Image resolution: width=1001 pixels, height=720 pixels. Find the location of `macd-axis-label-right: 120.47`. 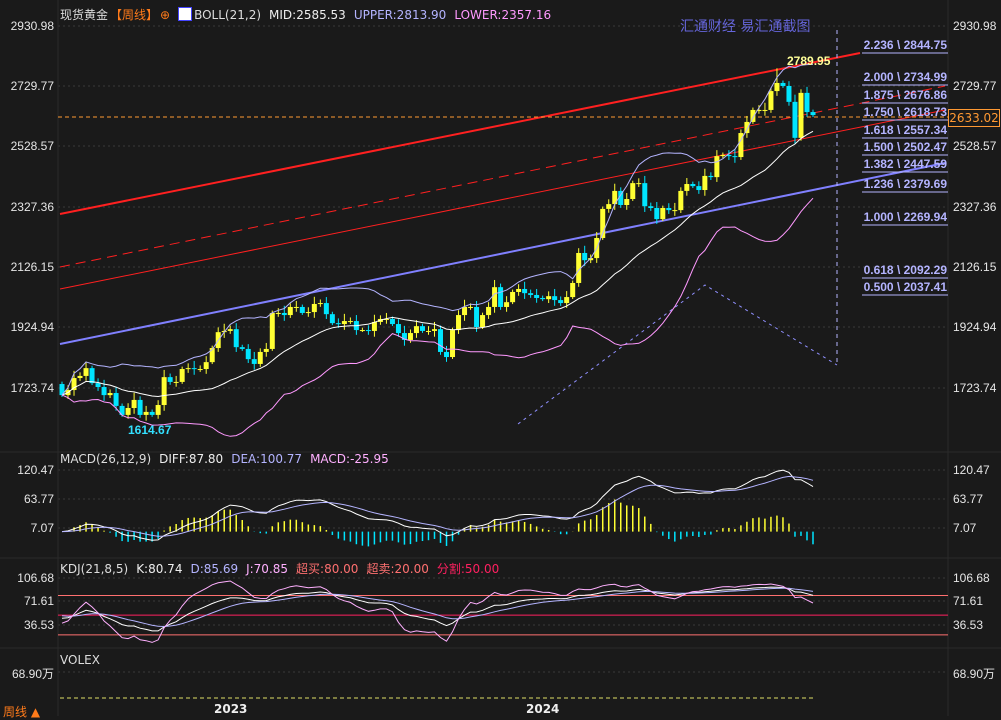

macd-axis-label-right: 120.47 is located at coordinates (971, 470).